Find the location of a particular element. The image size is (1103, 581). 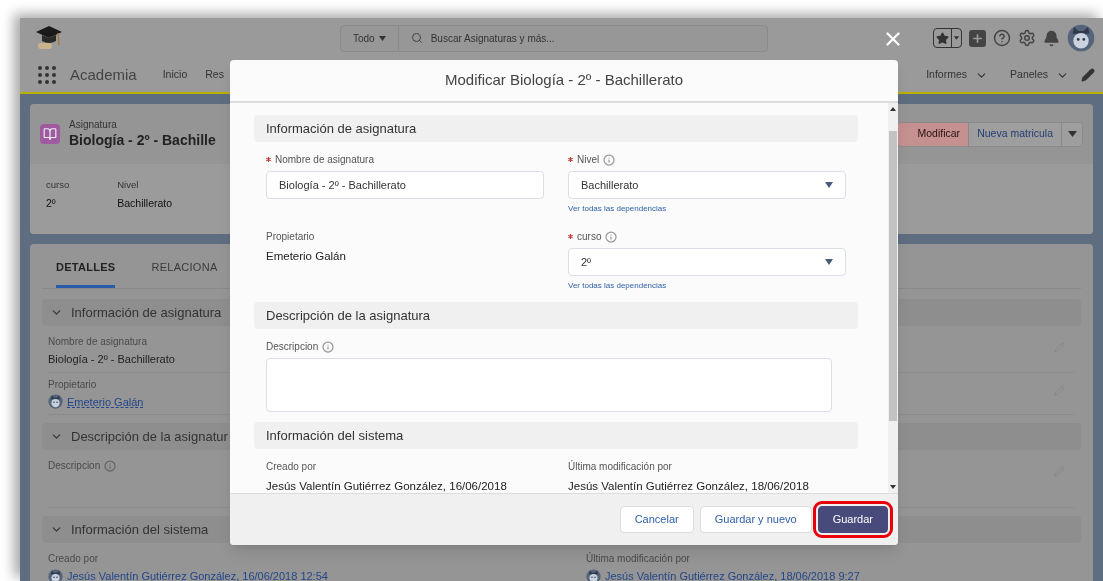

nav-tab: Informes is located at coordinates (957, 75).